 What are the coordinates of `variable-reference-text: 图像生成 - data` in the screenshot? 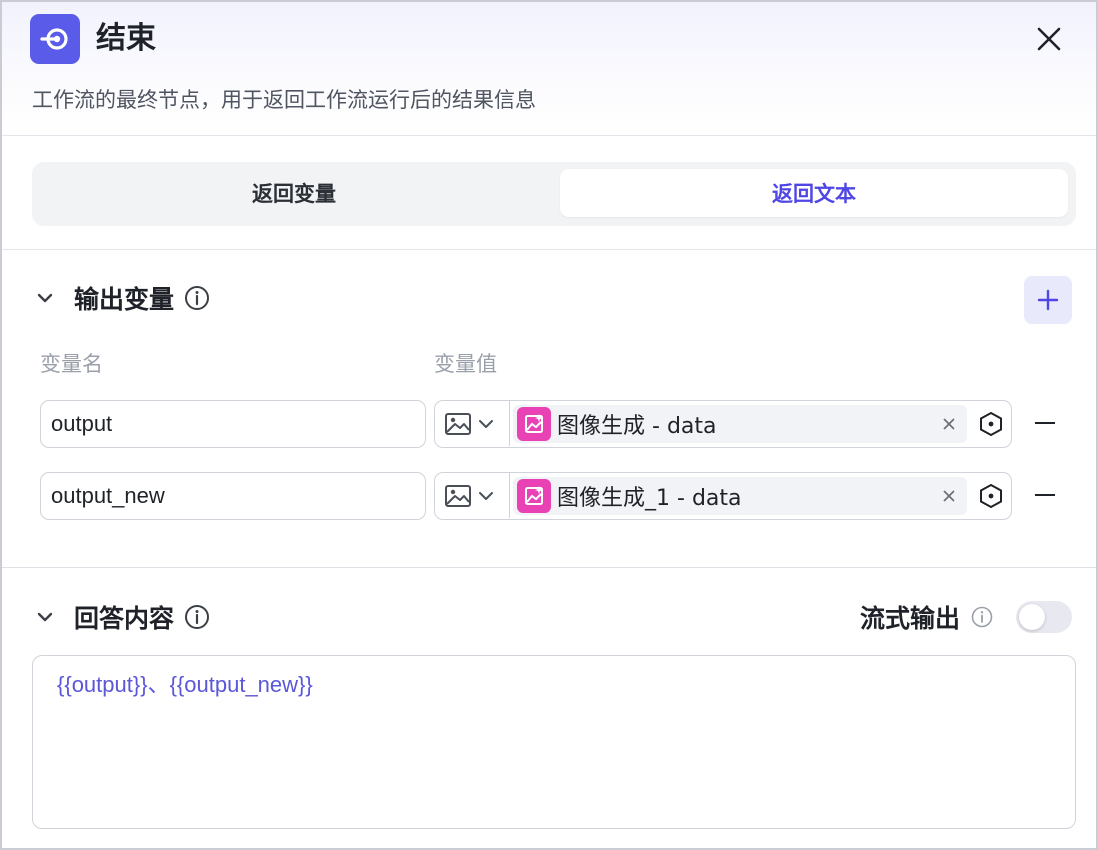 It's located at (637, 426).